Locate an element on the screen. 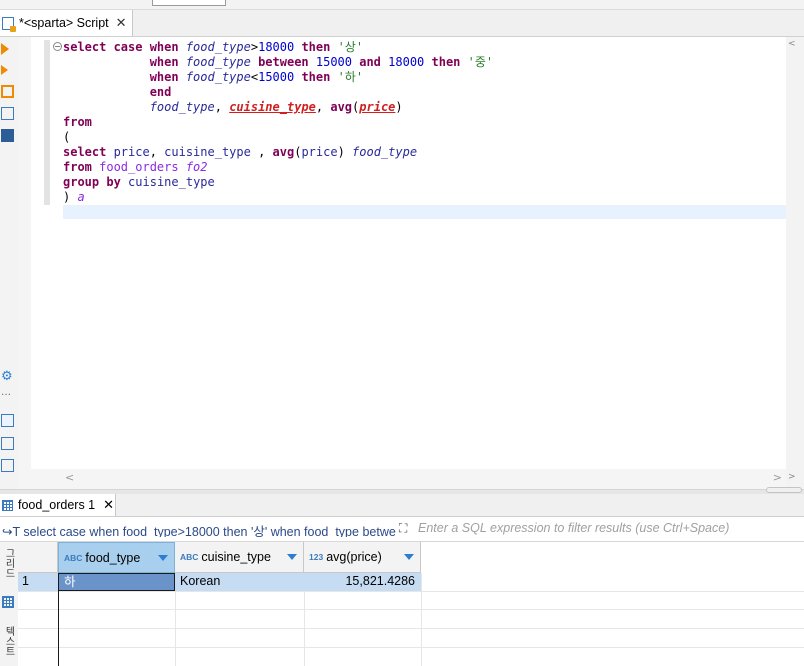 The image size is (804, 666). code-token: price is located at coordinates (319, 152).